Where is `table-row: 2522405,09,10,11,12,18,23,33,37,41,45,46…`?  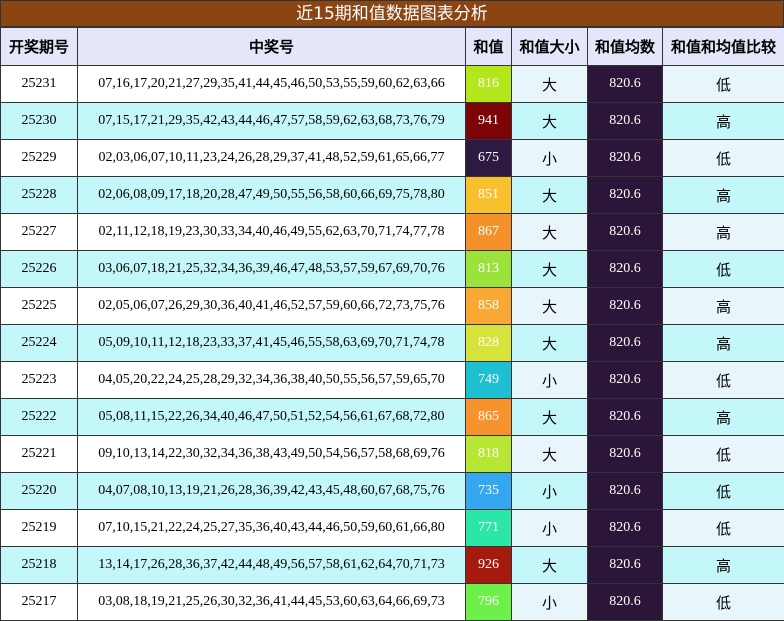 table-row: 2522405,09,10,11,12,18,23,33,37,41,45,46… is located at coordinates (392, 343).